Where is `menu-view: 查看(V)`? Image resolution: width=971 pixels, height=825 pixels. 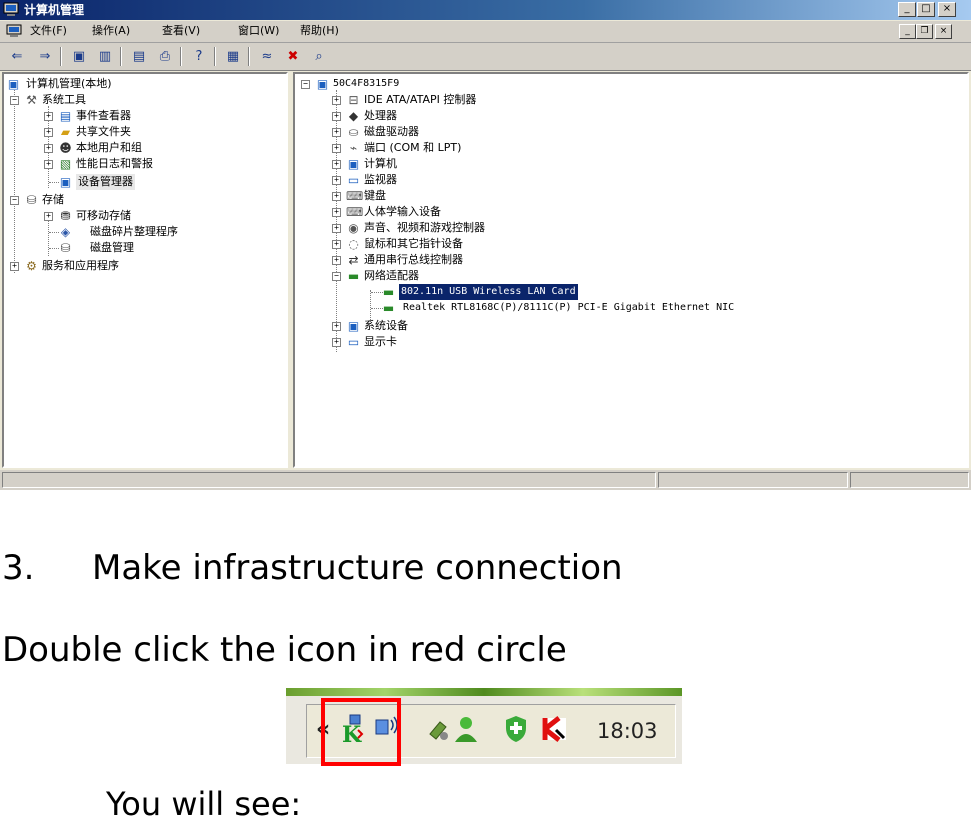
menu-view: 查看(V) is located at coordinates (181, 31).